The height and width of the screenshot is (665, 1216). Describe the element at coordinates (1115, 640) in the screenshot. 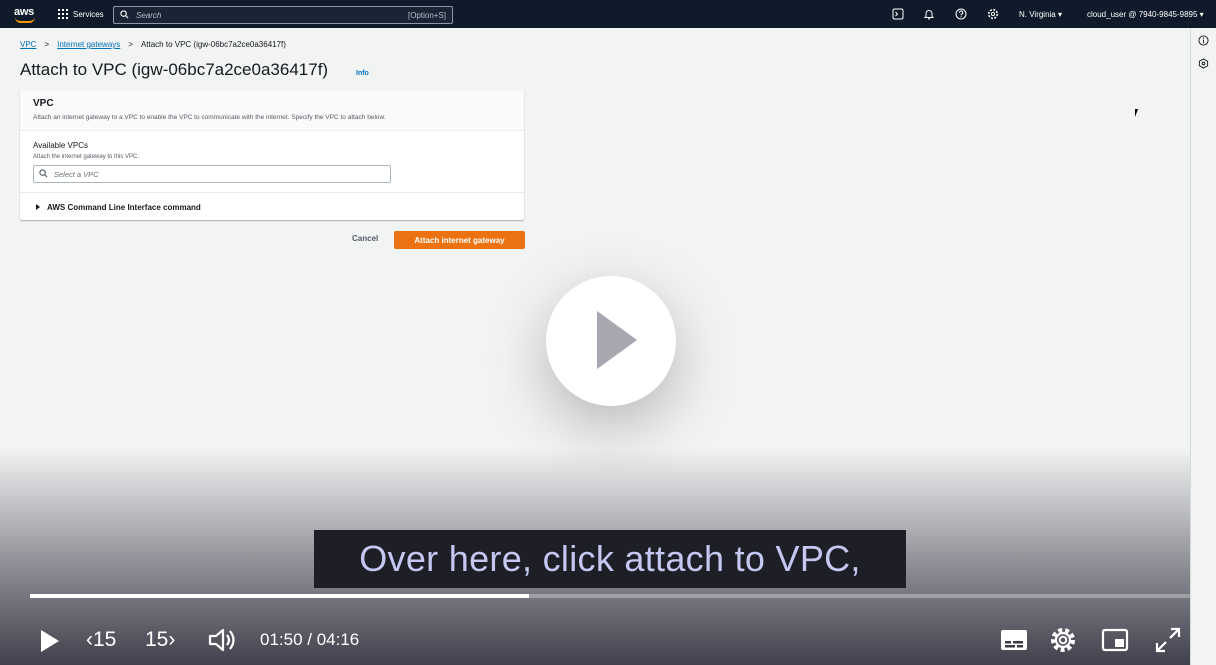

I see `picture-in-picture-icon` at that location.